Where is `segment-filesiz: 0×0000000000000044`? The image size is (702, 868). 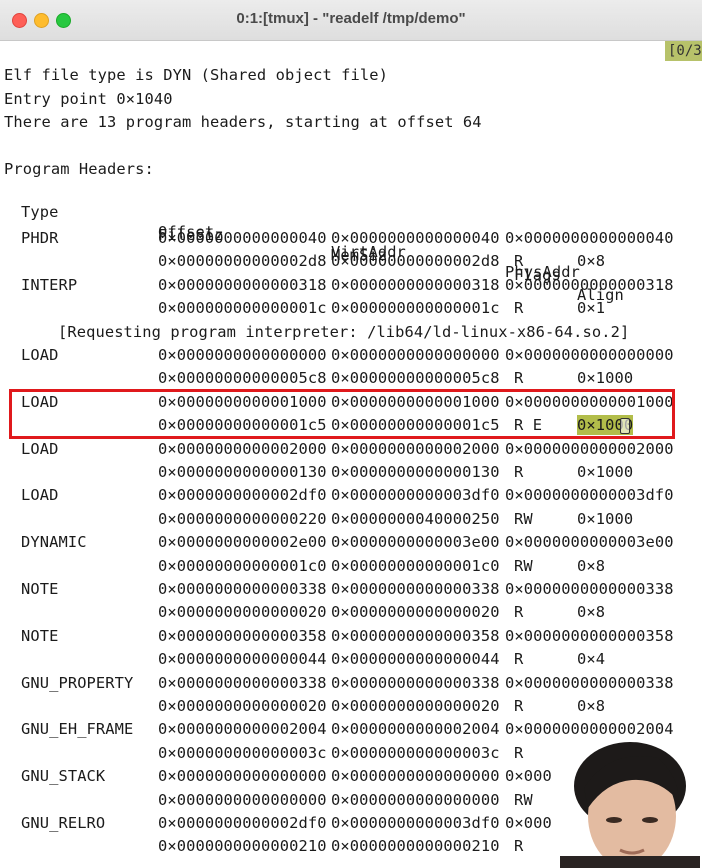
segment-filesiz: 0×0000000000000044 is located at coordinates (242, 659).